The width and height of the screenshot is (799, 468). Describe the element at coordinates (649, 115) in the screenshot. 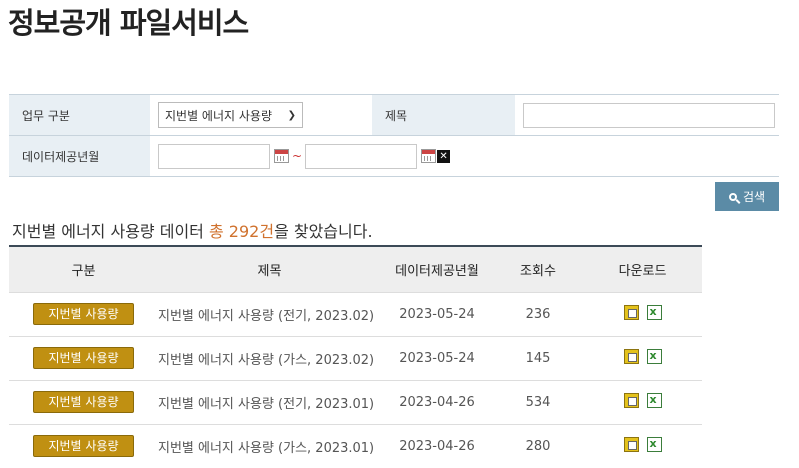

I see `title-input` at that location.